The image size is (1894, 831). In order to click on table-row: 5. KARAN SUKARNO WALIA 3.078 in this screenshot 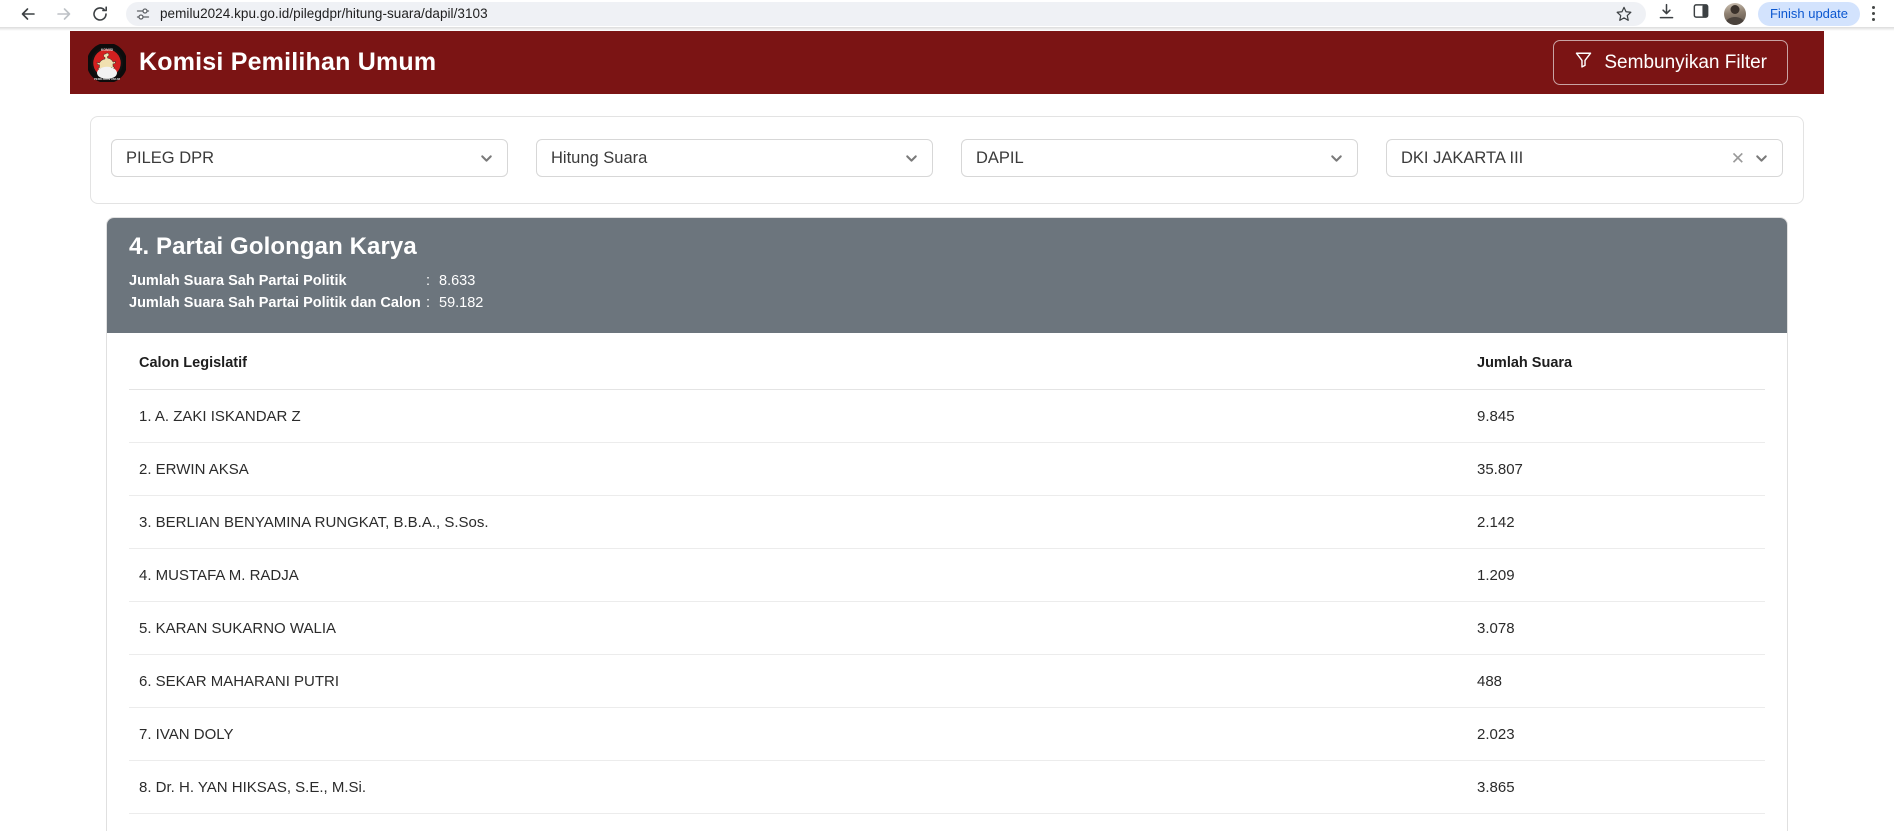, I will do `click(947, 628)`.